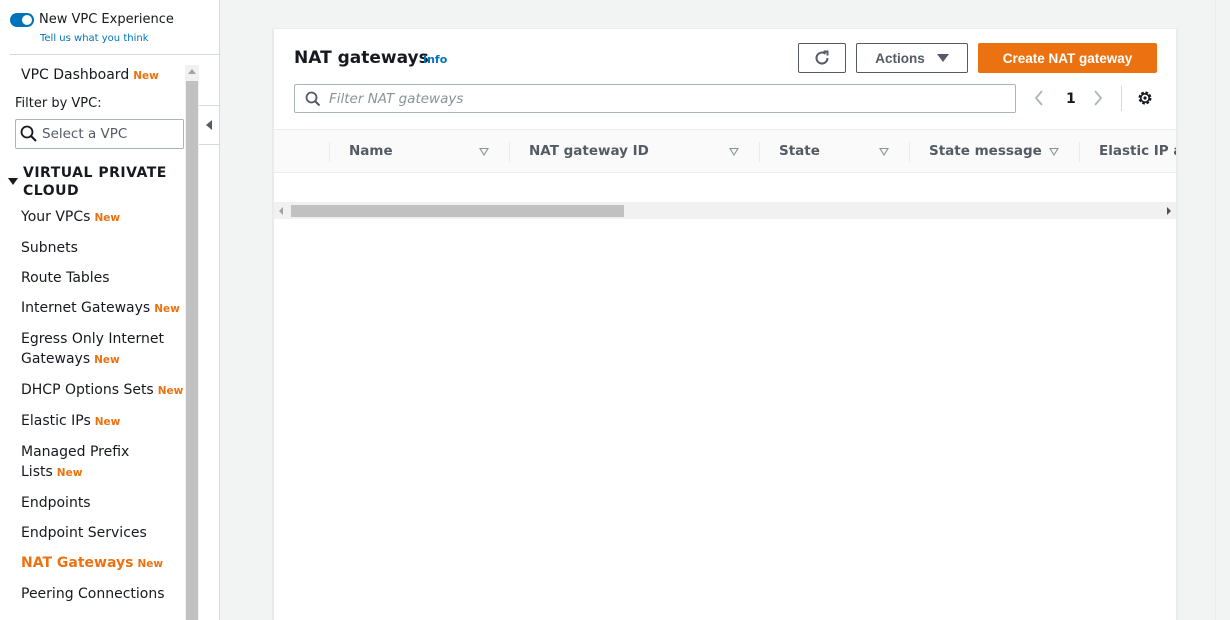 Image resolution: width=1230 pixels, height=620 pixels. Describe the element at coordinates (1215, 310) in the screenshot. I see `right-panel-divider` at that location.